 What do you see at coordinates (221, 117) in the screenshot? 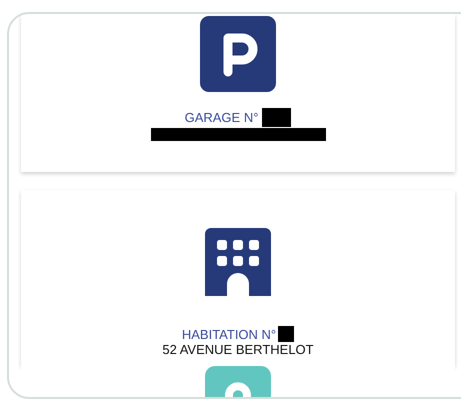
I see `card-title: GARAGE N°` at bounding box center [221, 117].